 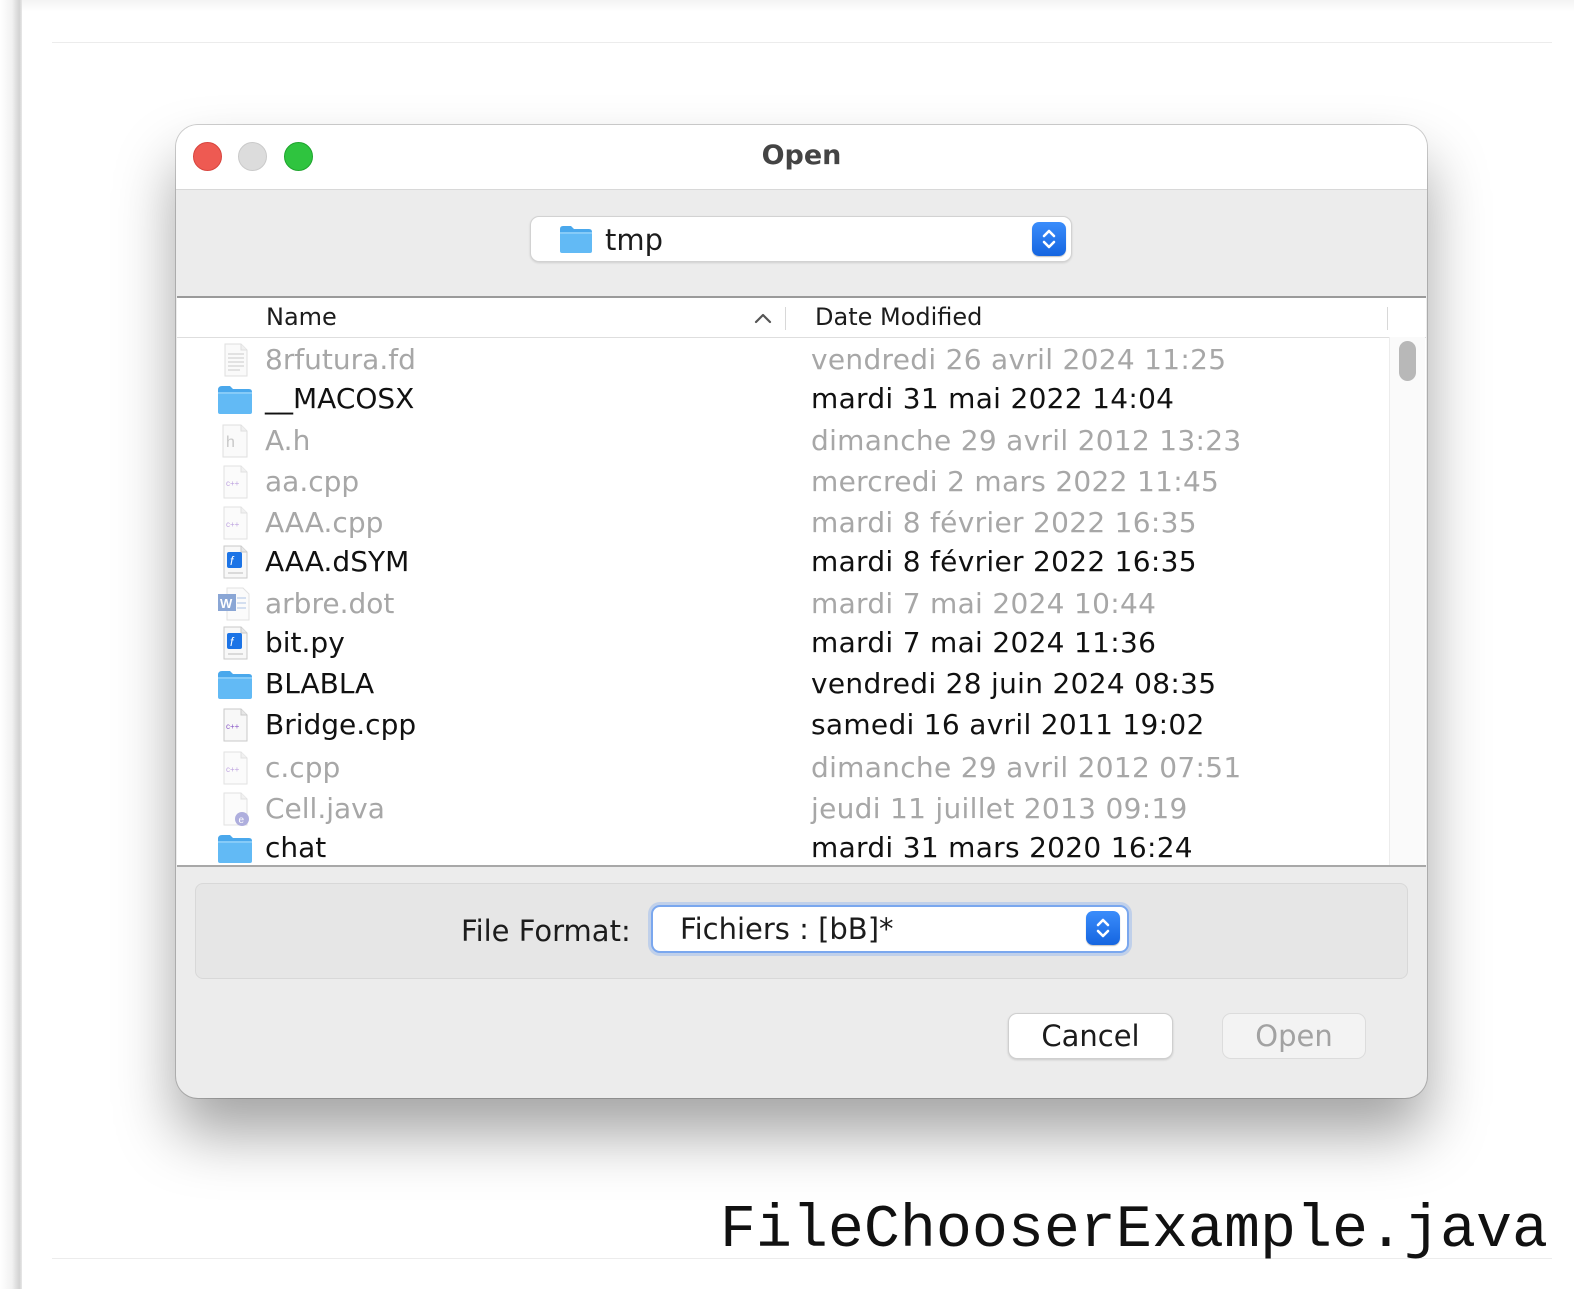 I want to click on file-name: 8rfutura.fd, so click(x=340, y=359).